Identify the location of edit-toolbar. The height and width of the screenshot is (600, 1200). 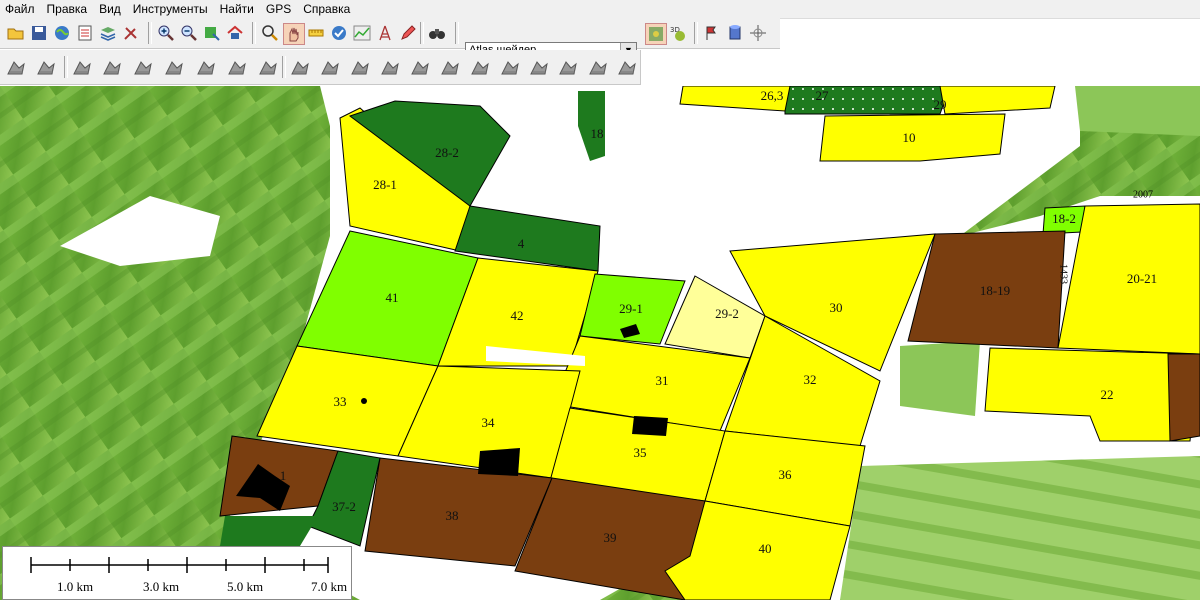
(320, 67).